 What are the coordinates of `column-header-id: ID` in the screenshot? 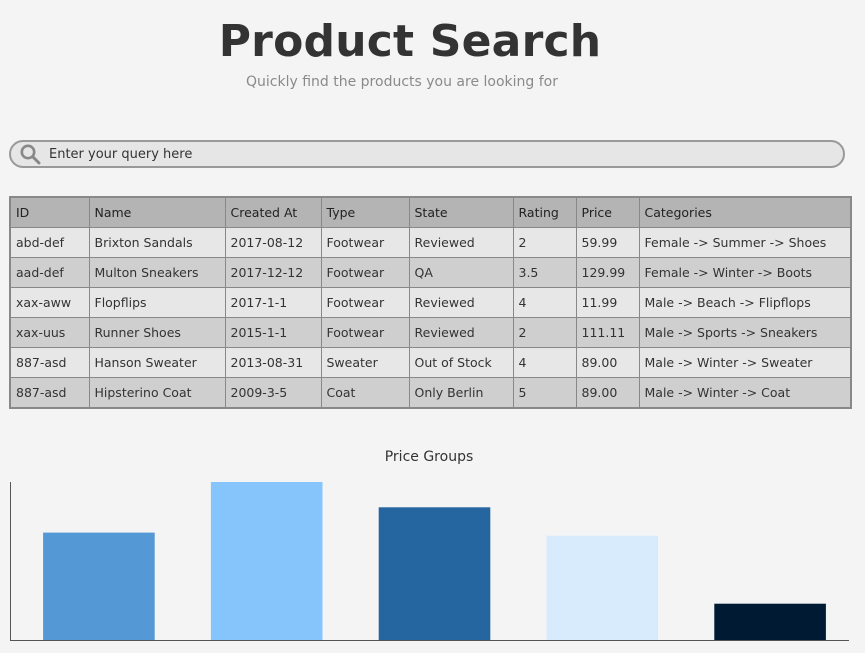 It's located at (49, 212).